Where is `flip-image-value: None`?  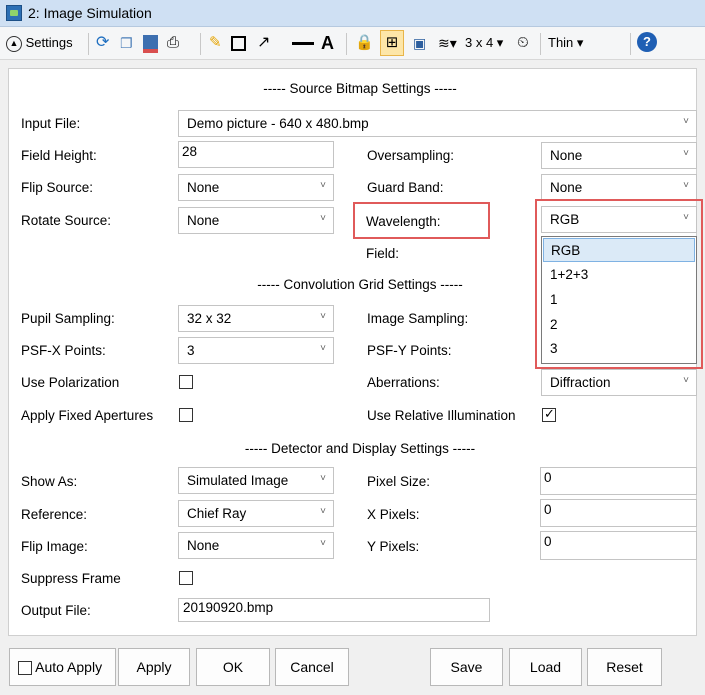
flip-image-value: None is located at coordinates (203, 545).